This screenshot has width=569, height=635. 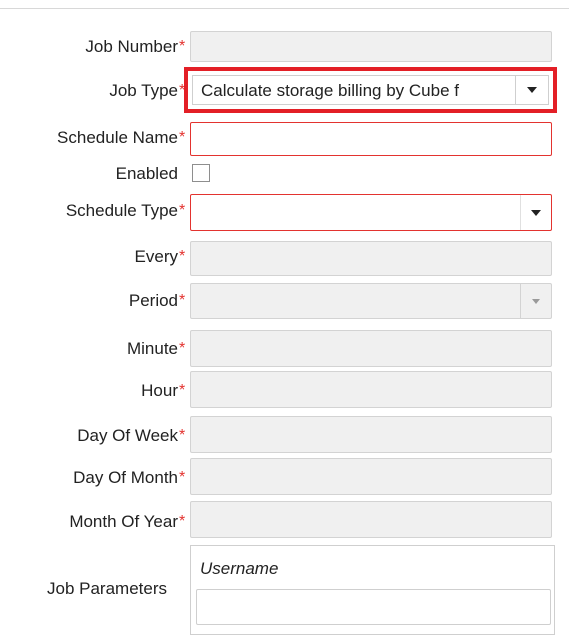 I want to click on every-field, so click(x=371, y=258).